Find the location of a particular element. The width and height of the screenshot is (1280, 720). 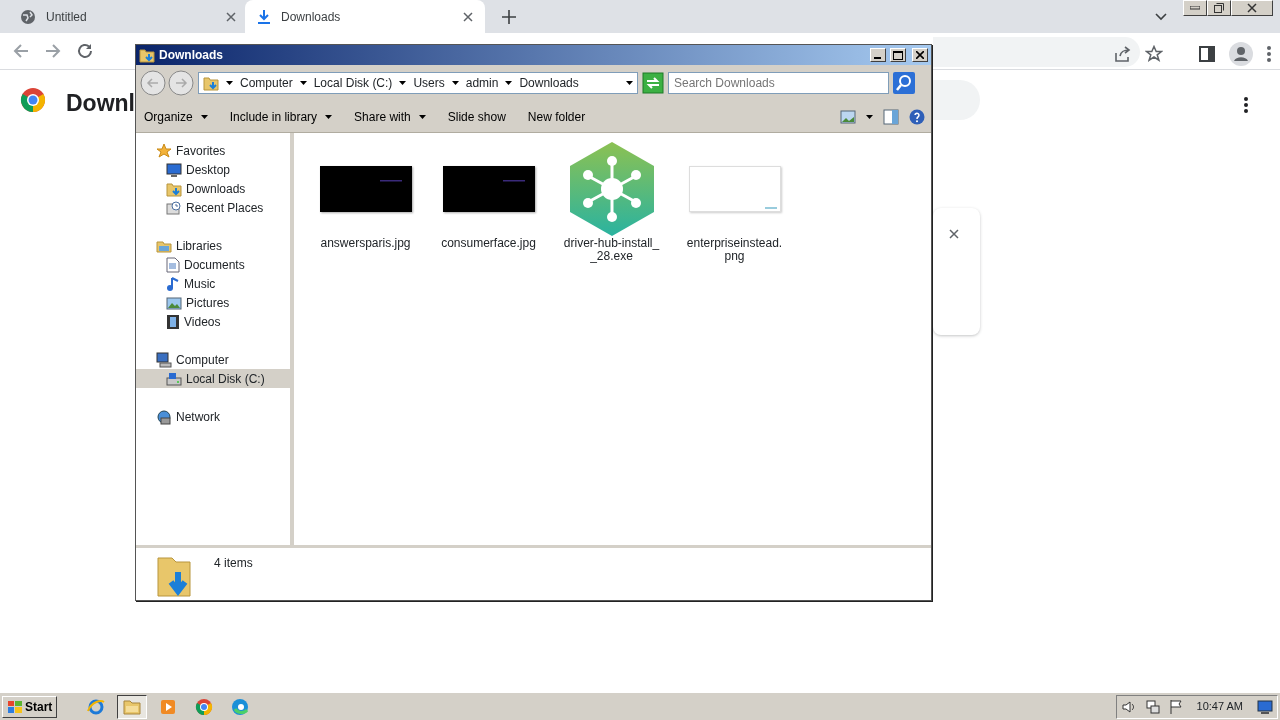

windows-logo is located at coordinates (15, 706).